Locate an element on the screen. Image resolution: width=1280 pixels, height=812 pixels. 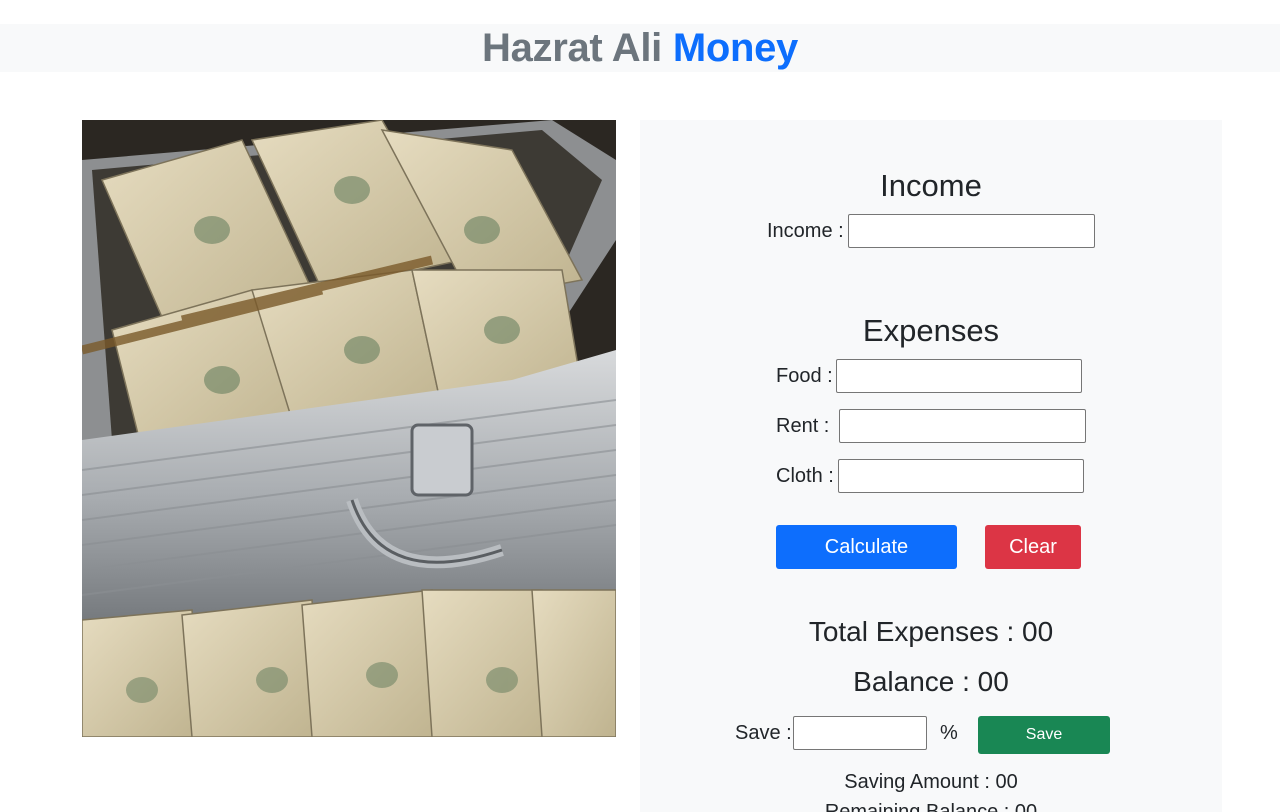
balance-text: Balance : 00 is located at coordinates (931, 681).